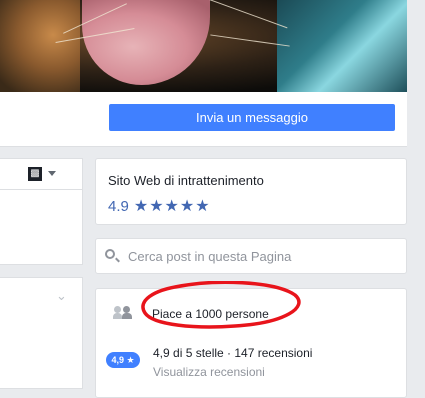 The height and width of the screenshot is (398, 425). What do you see at coordinates (40, 46) in the screenshot?
I see `cover-cat-fur` at bounding box center [40, 46].